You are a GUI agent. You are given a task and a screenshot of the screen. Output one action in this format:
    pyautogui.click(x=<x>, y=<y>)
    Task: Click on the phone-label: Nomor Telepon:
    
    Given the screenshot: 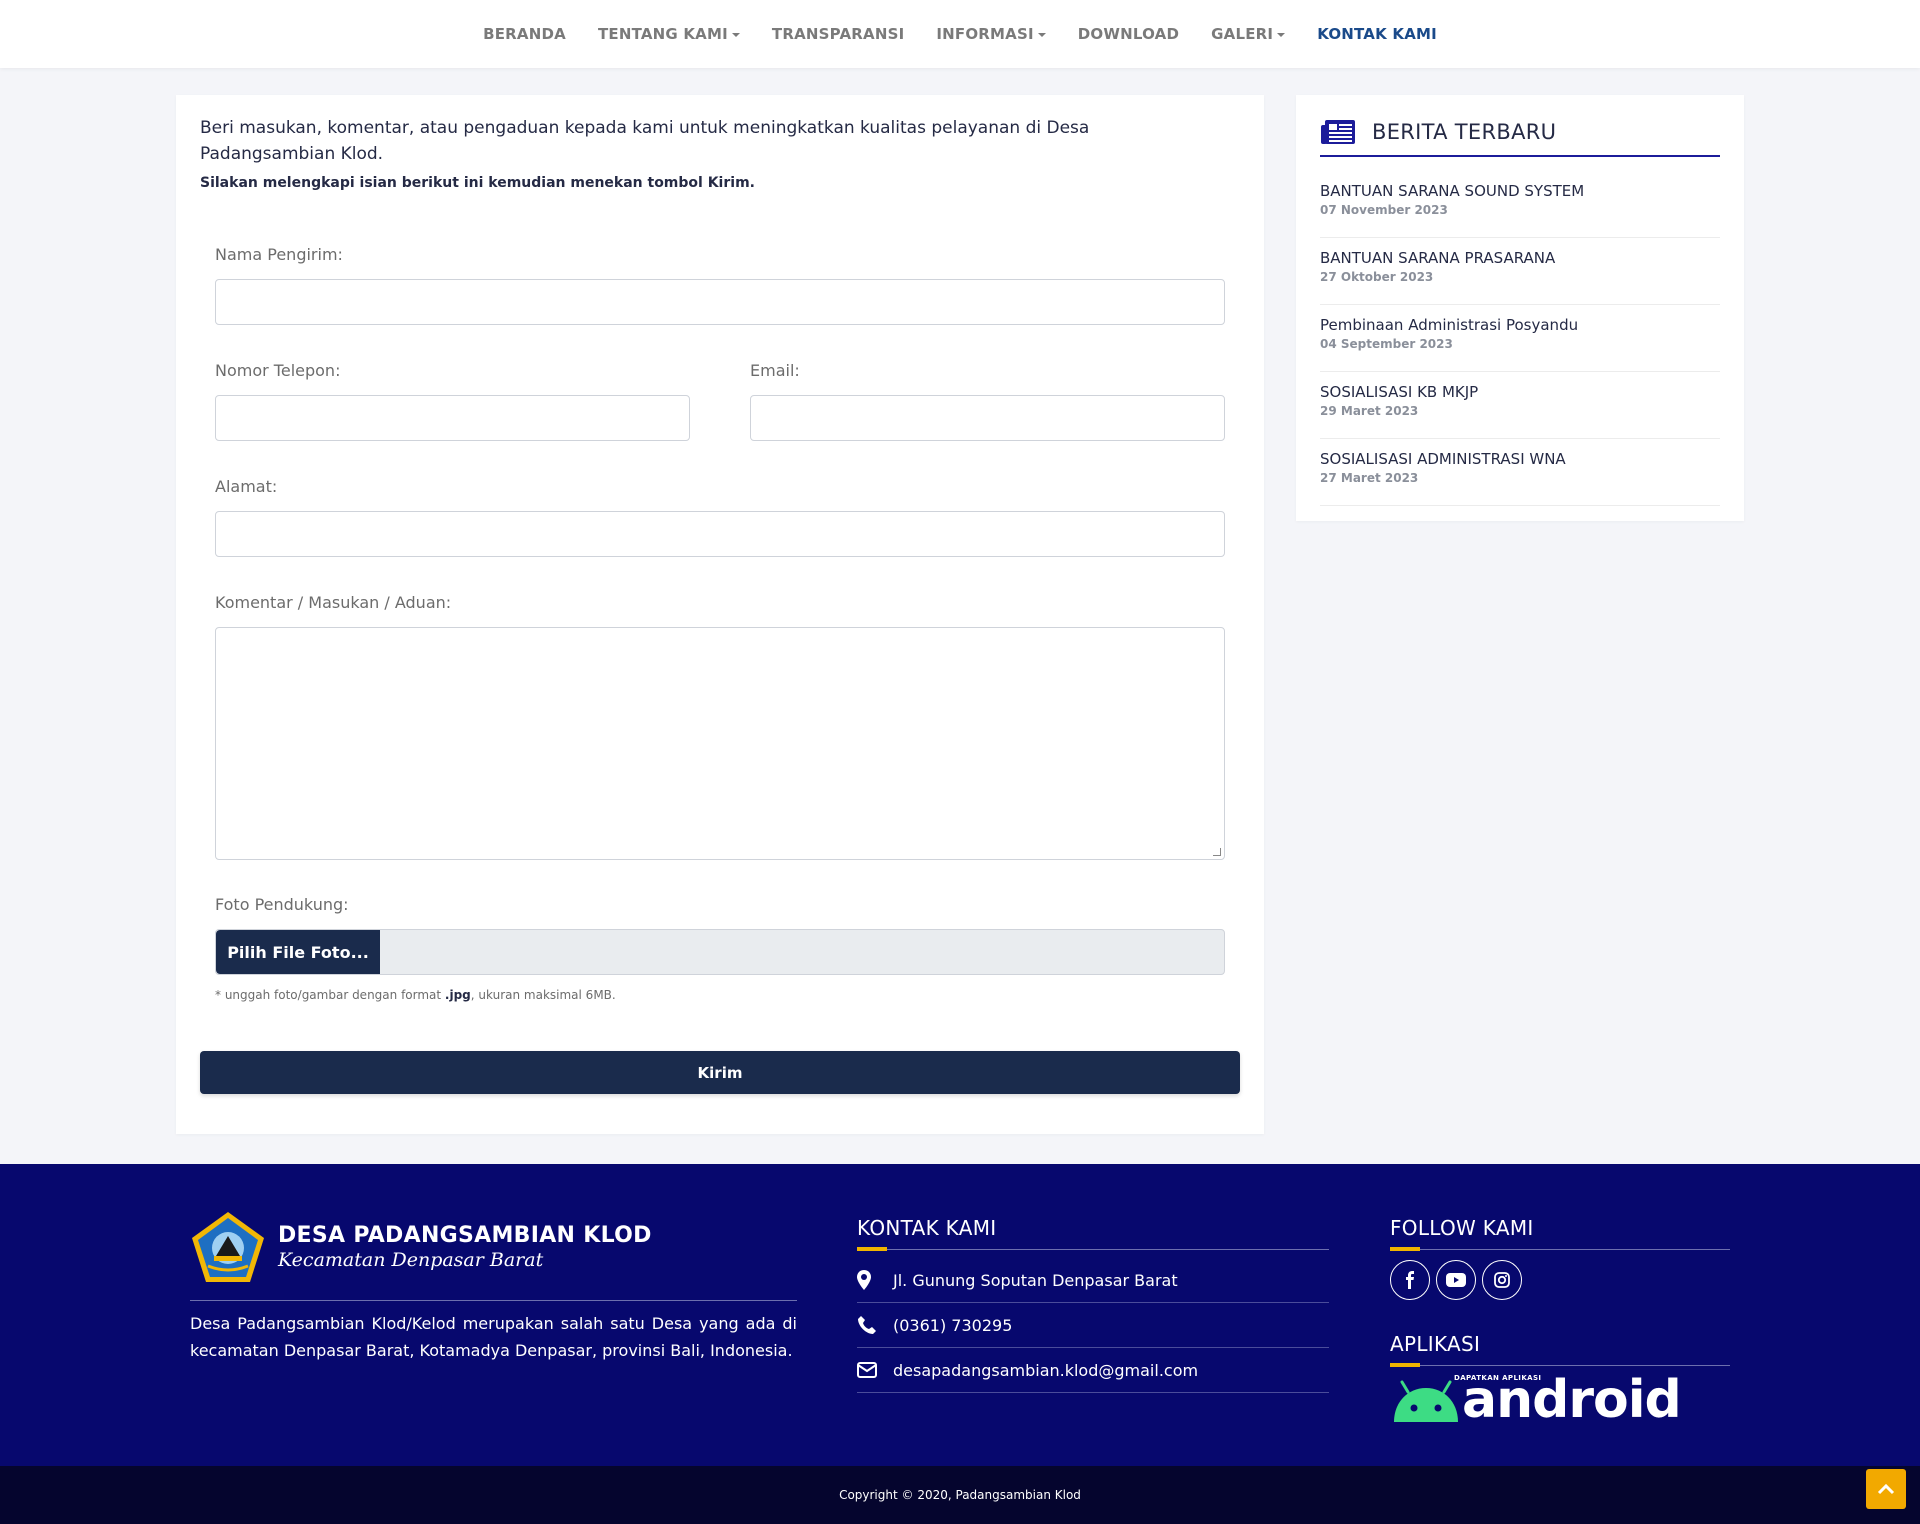 What is the action you would take?
    pyautogui.click(x=278, y=370)
    